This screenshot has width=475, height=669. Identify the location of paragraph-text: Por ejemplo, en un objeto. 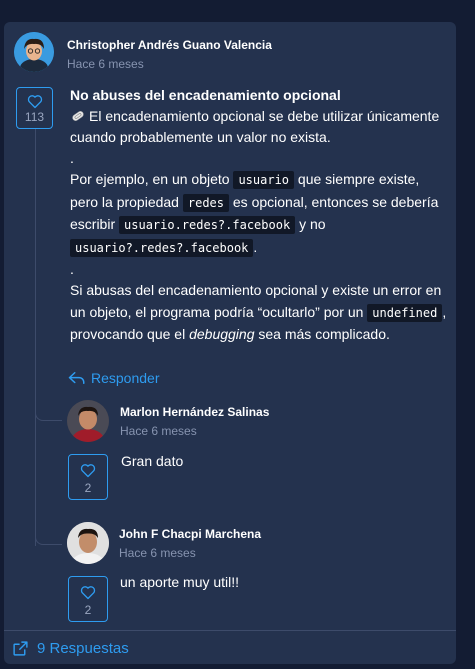
(150, 179).